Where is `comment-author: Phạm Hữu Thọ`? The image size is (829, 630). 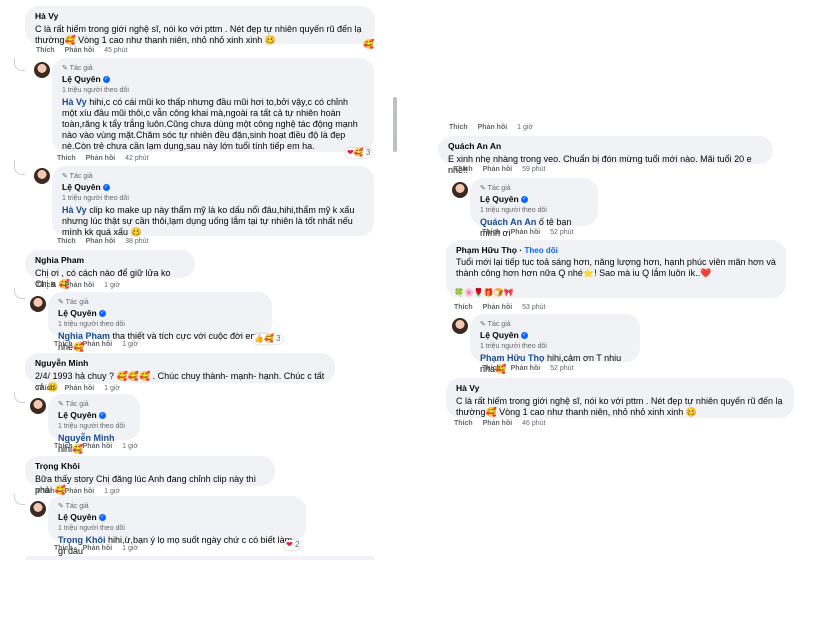 comment-author: Phạm Hữu Thọ is located at coordinates (486, 250).